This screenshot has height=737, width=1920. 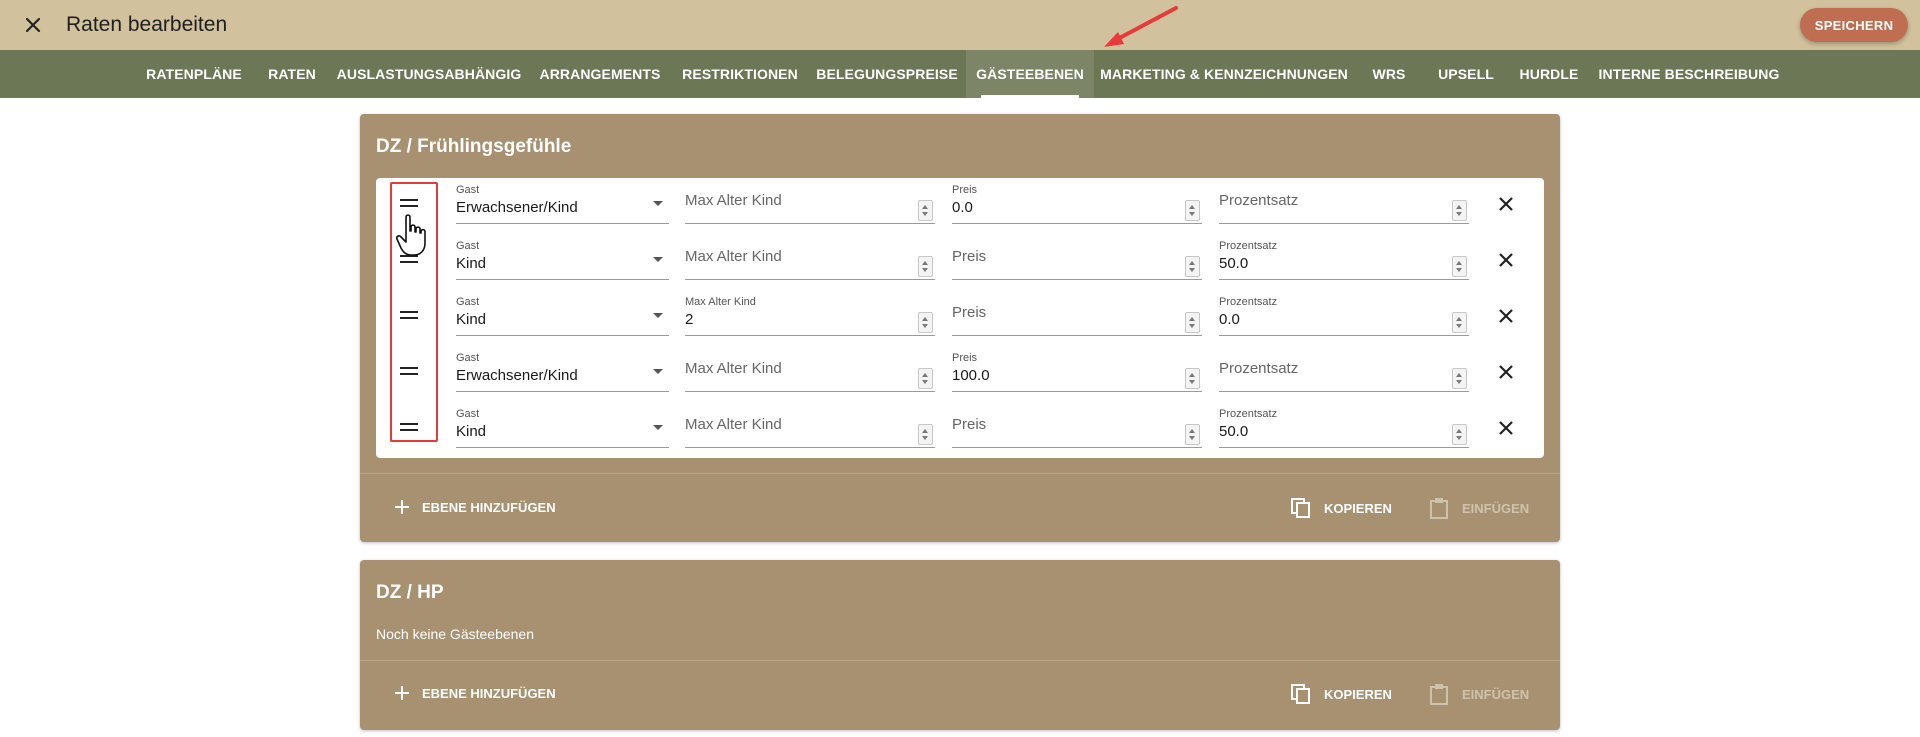 I want to click on plus-icon, so click(x=402, y=507).